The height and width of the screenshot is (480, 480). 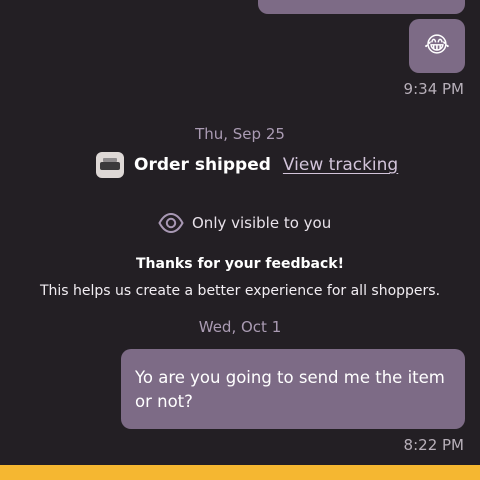 I want to click on visibility-notice: Only visible to you, so click(x=244, y=223).